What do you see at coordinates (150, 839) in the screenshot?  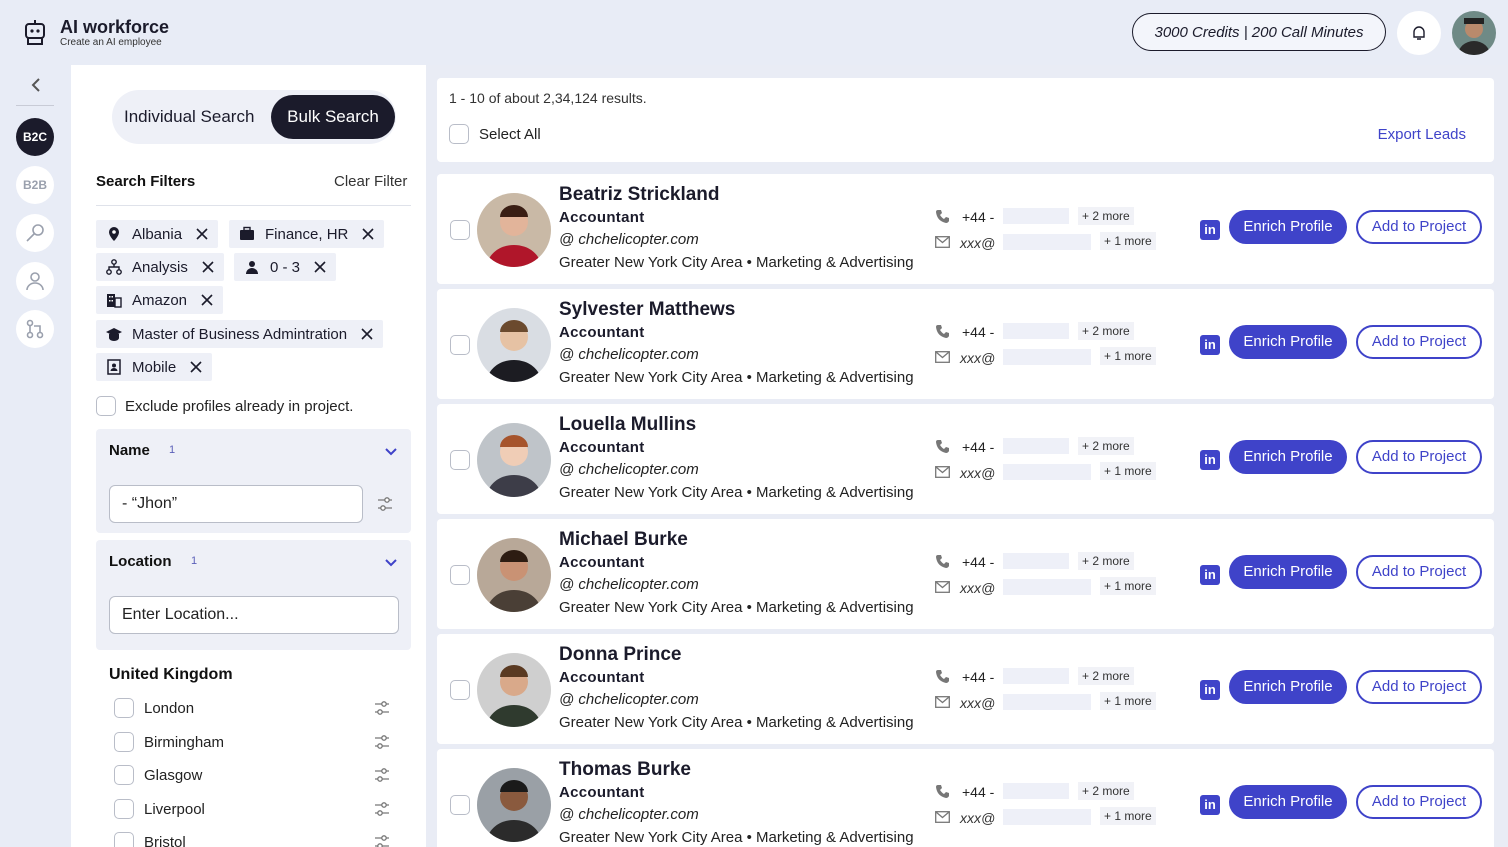 I see `city-option-bristol: Bristol` at bounding box center [150, 839].